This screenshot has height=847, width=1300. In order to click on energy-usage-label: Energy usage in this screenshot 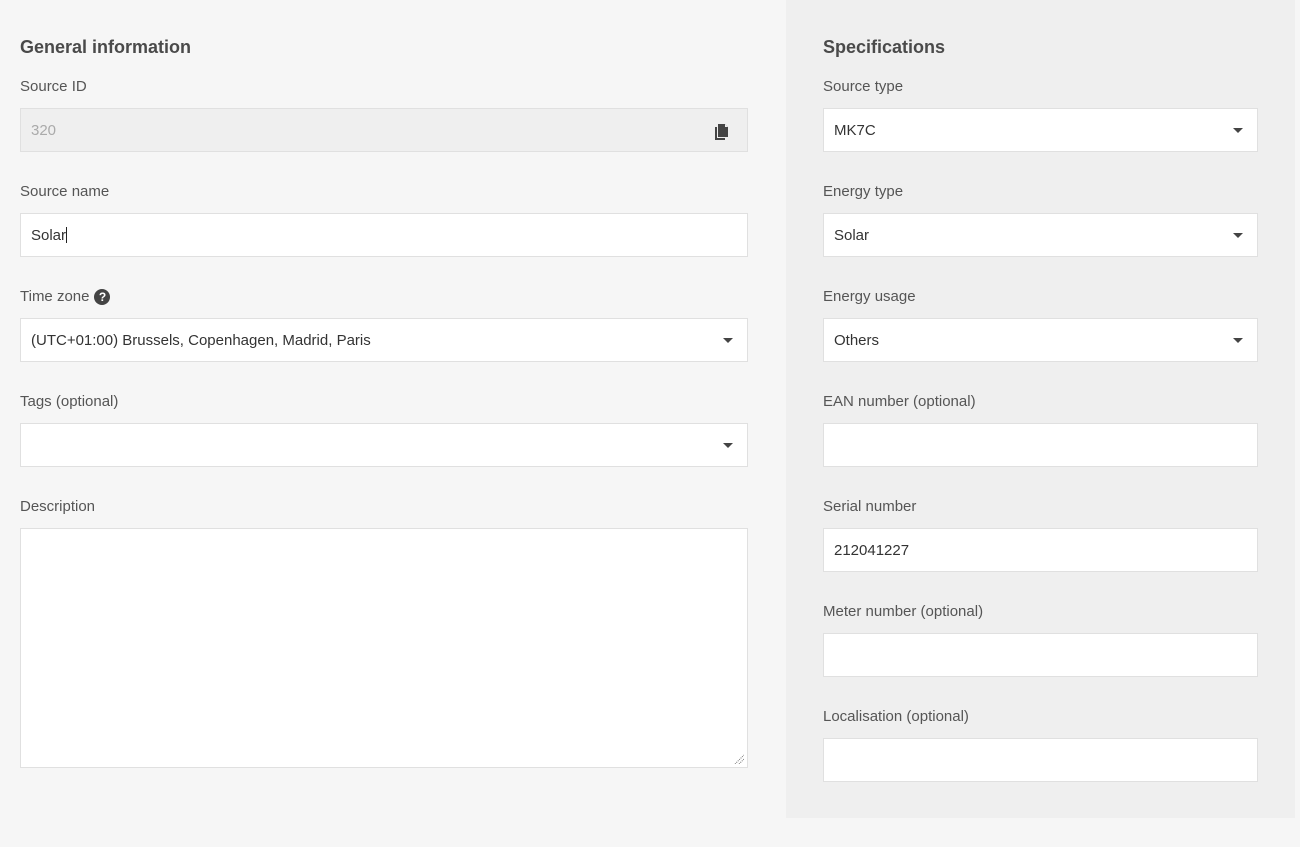, I will do `click(869, 296)`.